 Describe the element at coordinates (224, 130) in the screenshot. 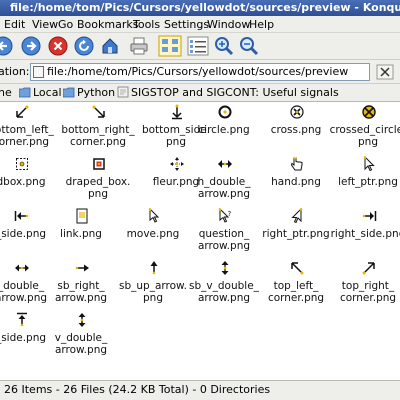

I see `file-item: circle.png` at that location.